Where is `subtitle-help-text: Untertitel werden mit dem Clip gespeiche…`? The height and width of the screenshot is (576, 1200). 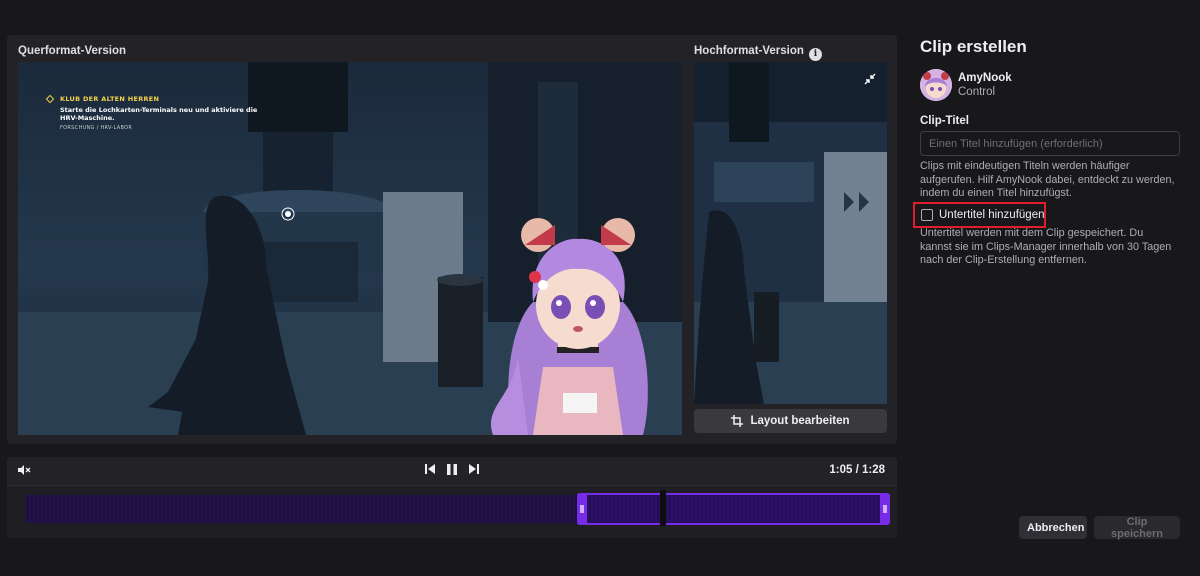
subtitle-help-text: Untertitel werden mit dem Clip gespeiche… is located at coordinates (1046, 247).